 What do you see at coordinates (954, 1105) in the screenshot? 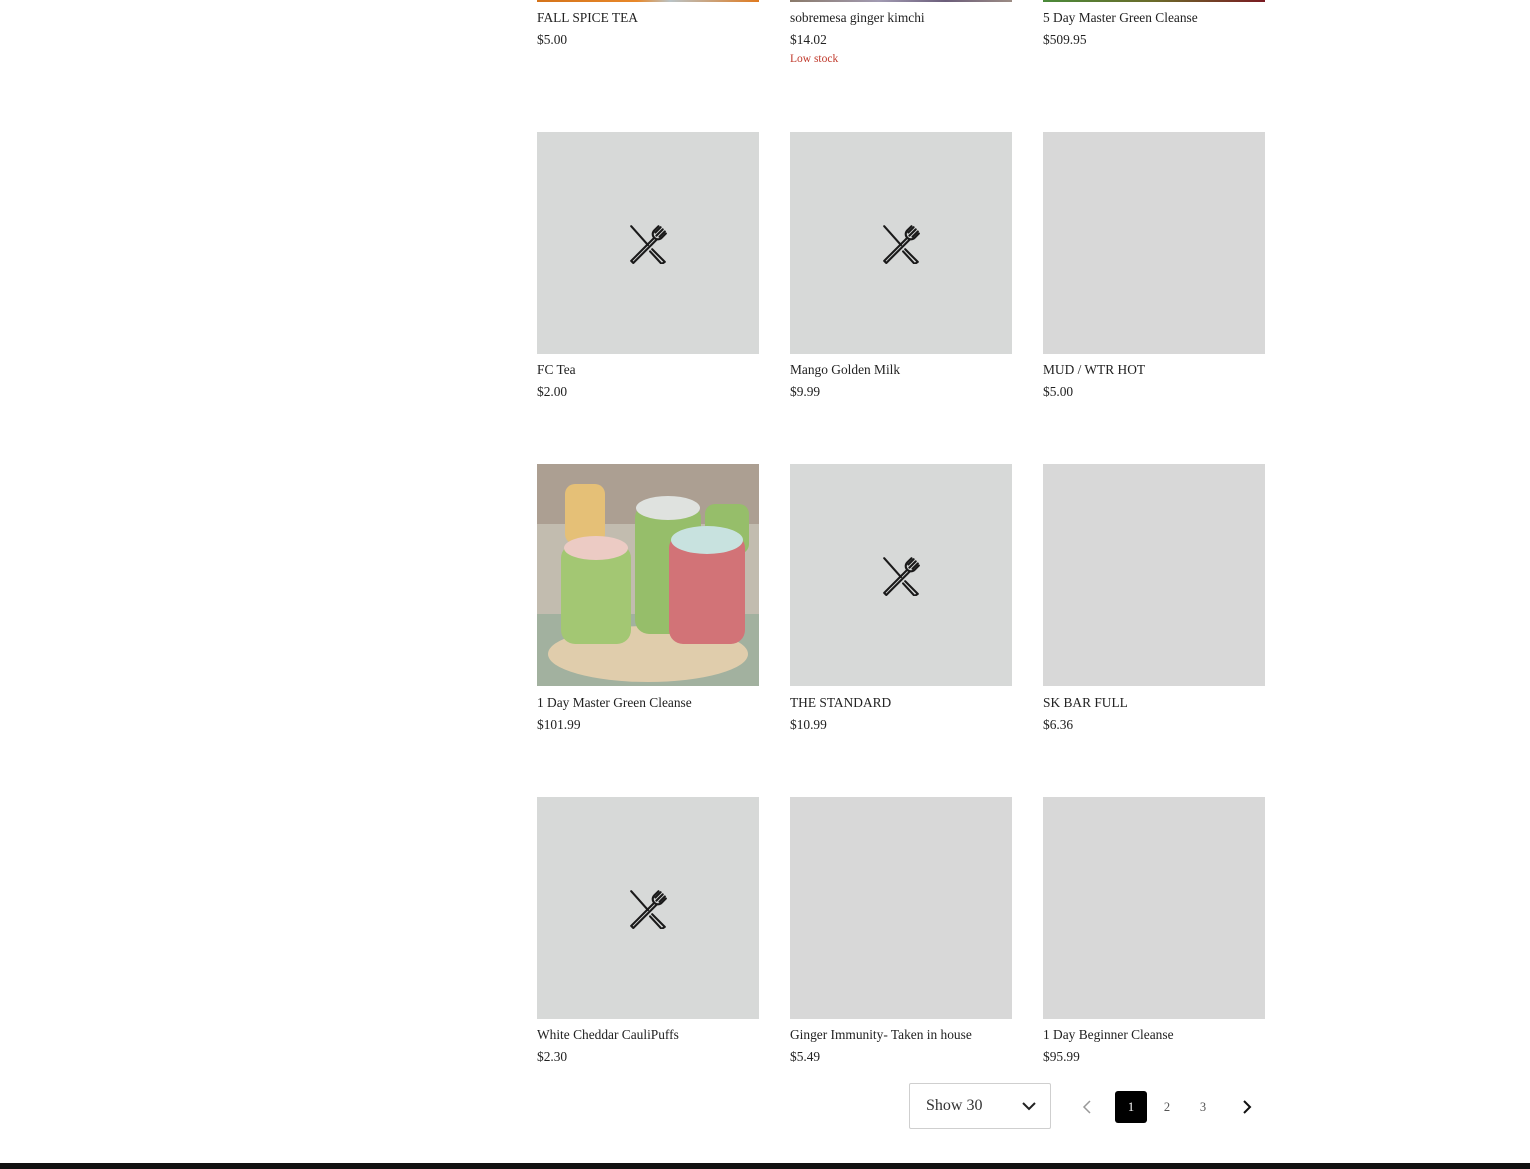
I see `page-size-label: Show 30` at bounding box center [954, 1105].